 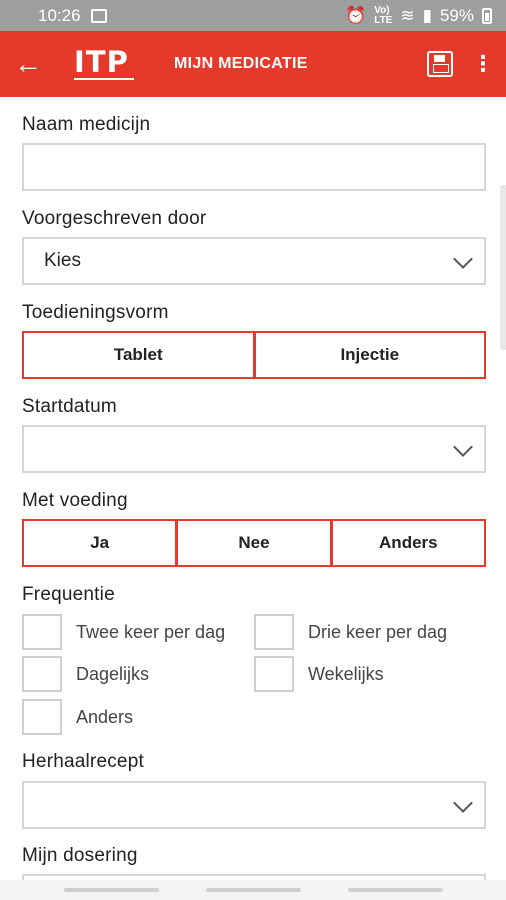 What do you see at coordinates (111, 890) in the screenshot?
I see `nav-recents` at bounding box center [111, 890].